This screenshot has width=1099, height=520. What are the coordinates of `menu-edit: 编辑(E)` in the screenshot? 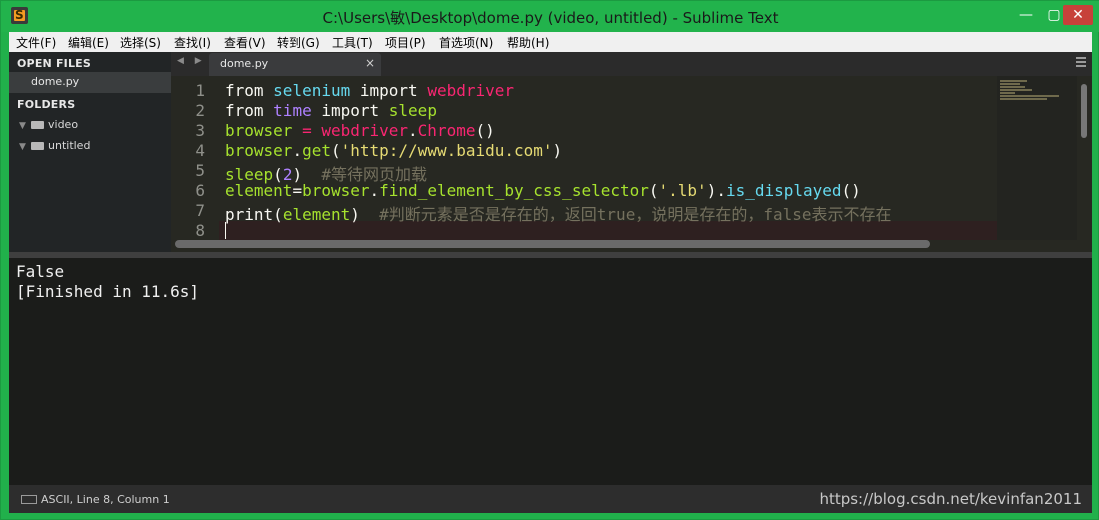 It's located at (88, 42).